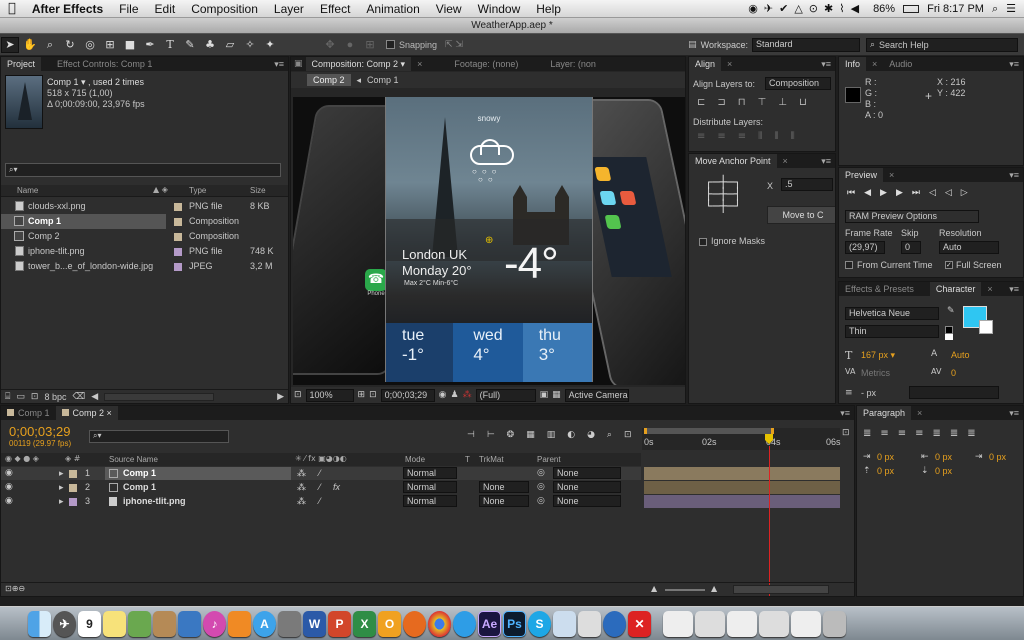 This screenshot has width=1024, height=640. I want to click on tab-effect-controls: Effect Controls: Comp 1, so click(104, 64).